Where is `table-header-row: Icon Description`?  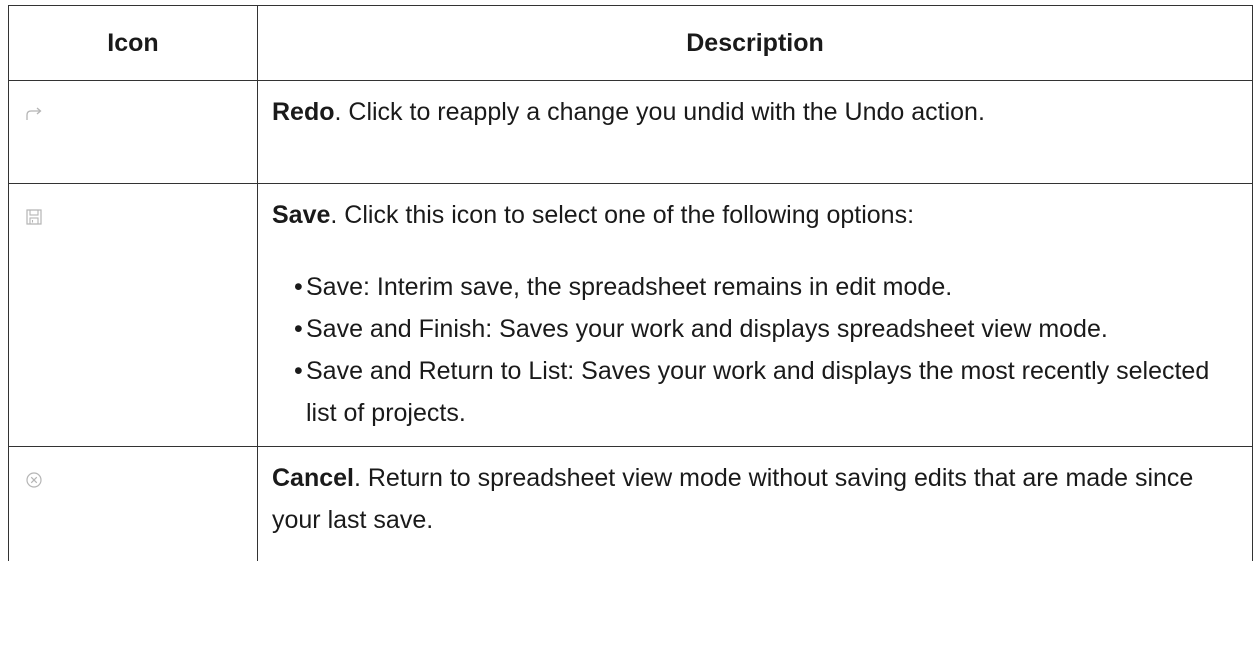
table-header-row: Icon Description is located at coordinates (630, 43).